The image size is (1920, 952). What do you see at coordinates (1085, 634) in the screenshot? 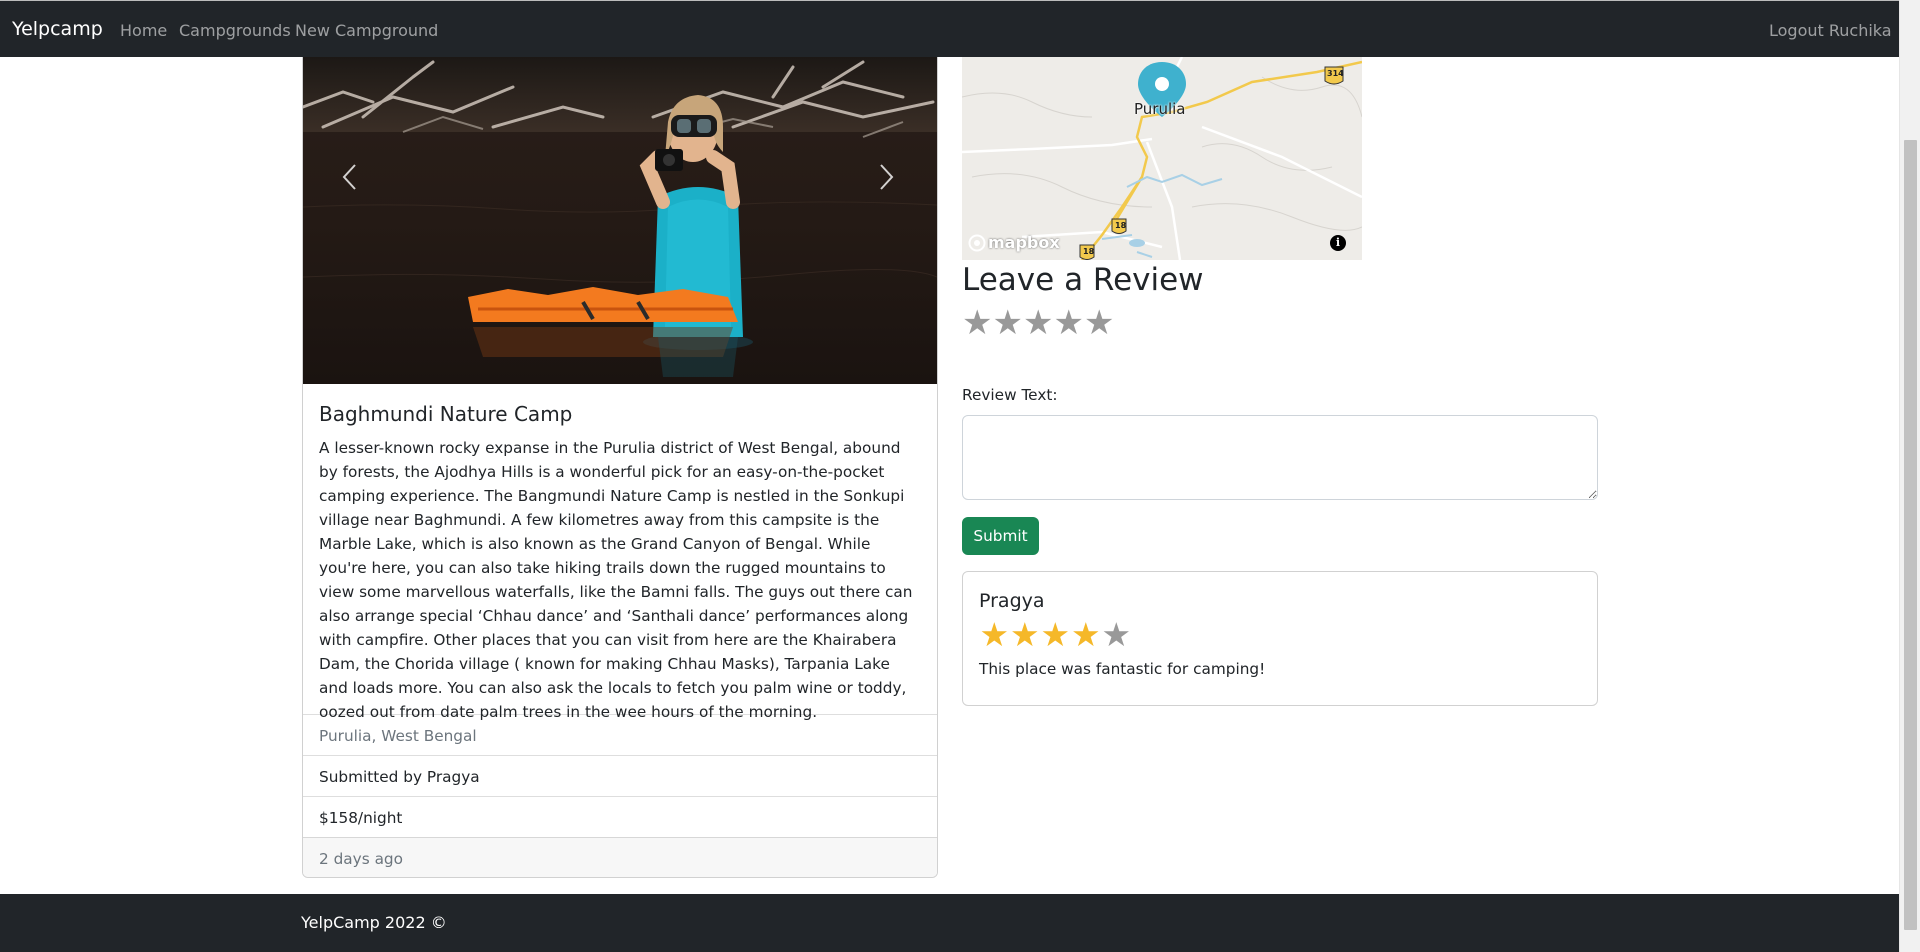
I see `review-star-4: ★` at bounding box center [1085, 634].